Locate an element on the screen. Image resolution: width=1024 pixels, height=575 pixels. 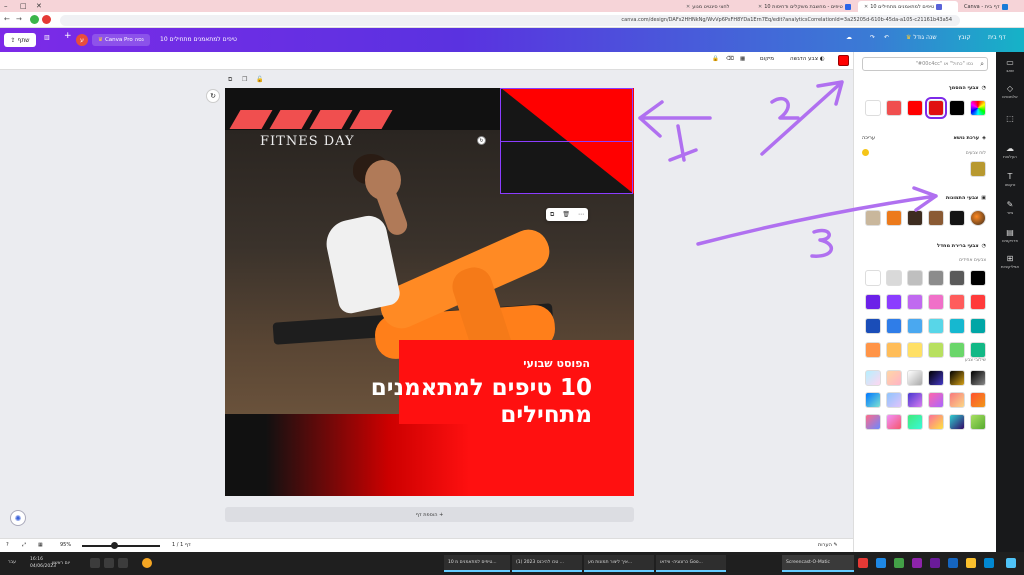
help-icon: ? is located at coordinates (7, 545).